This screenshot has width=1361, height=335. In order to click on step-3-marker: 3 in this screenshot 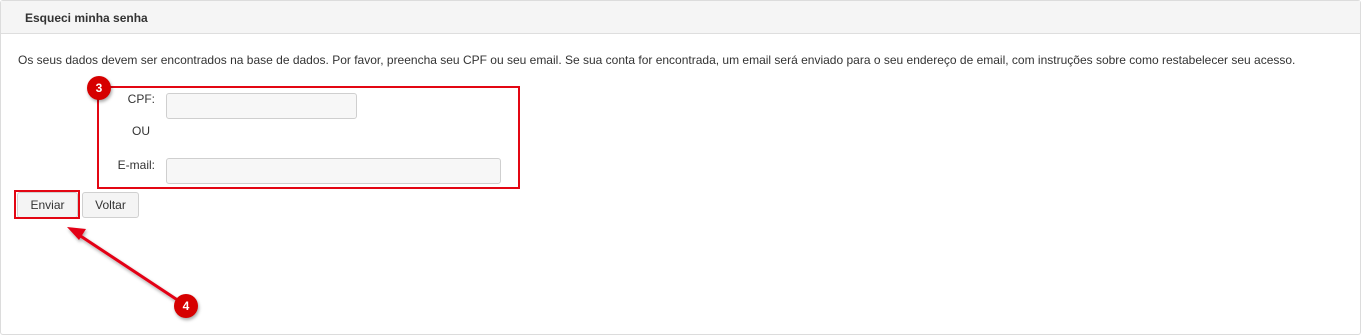, I will do `click(99, 88)`.